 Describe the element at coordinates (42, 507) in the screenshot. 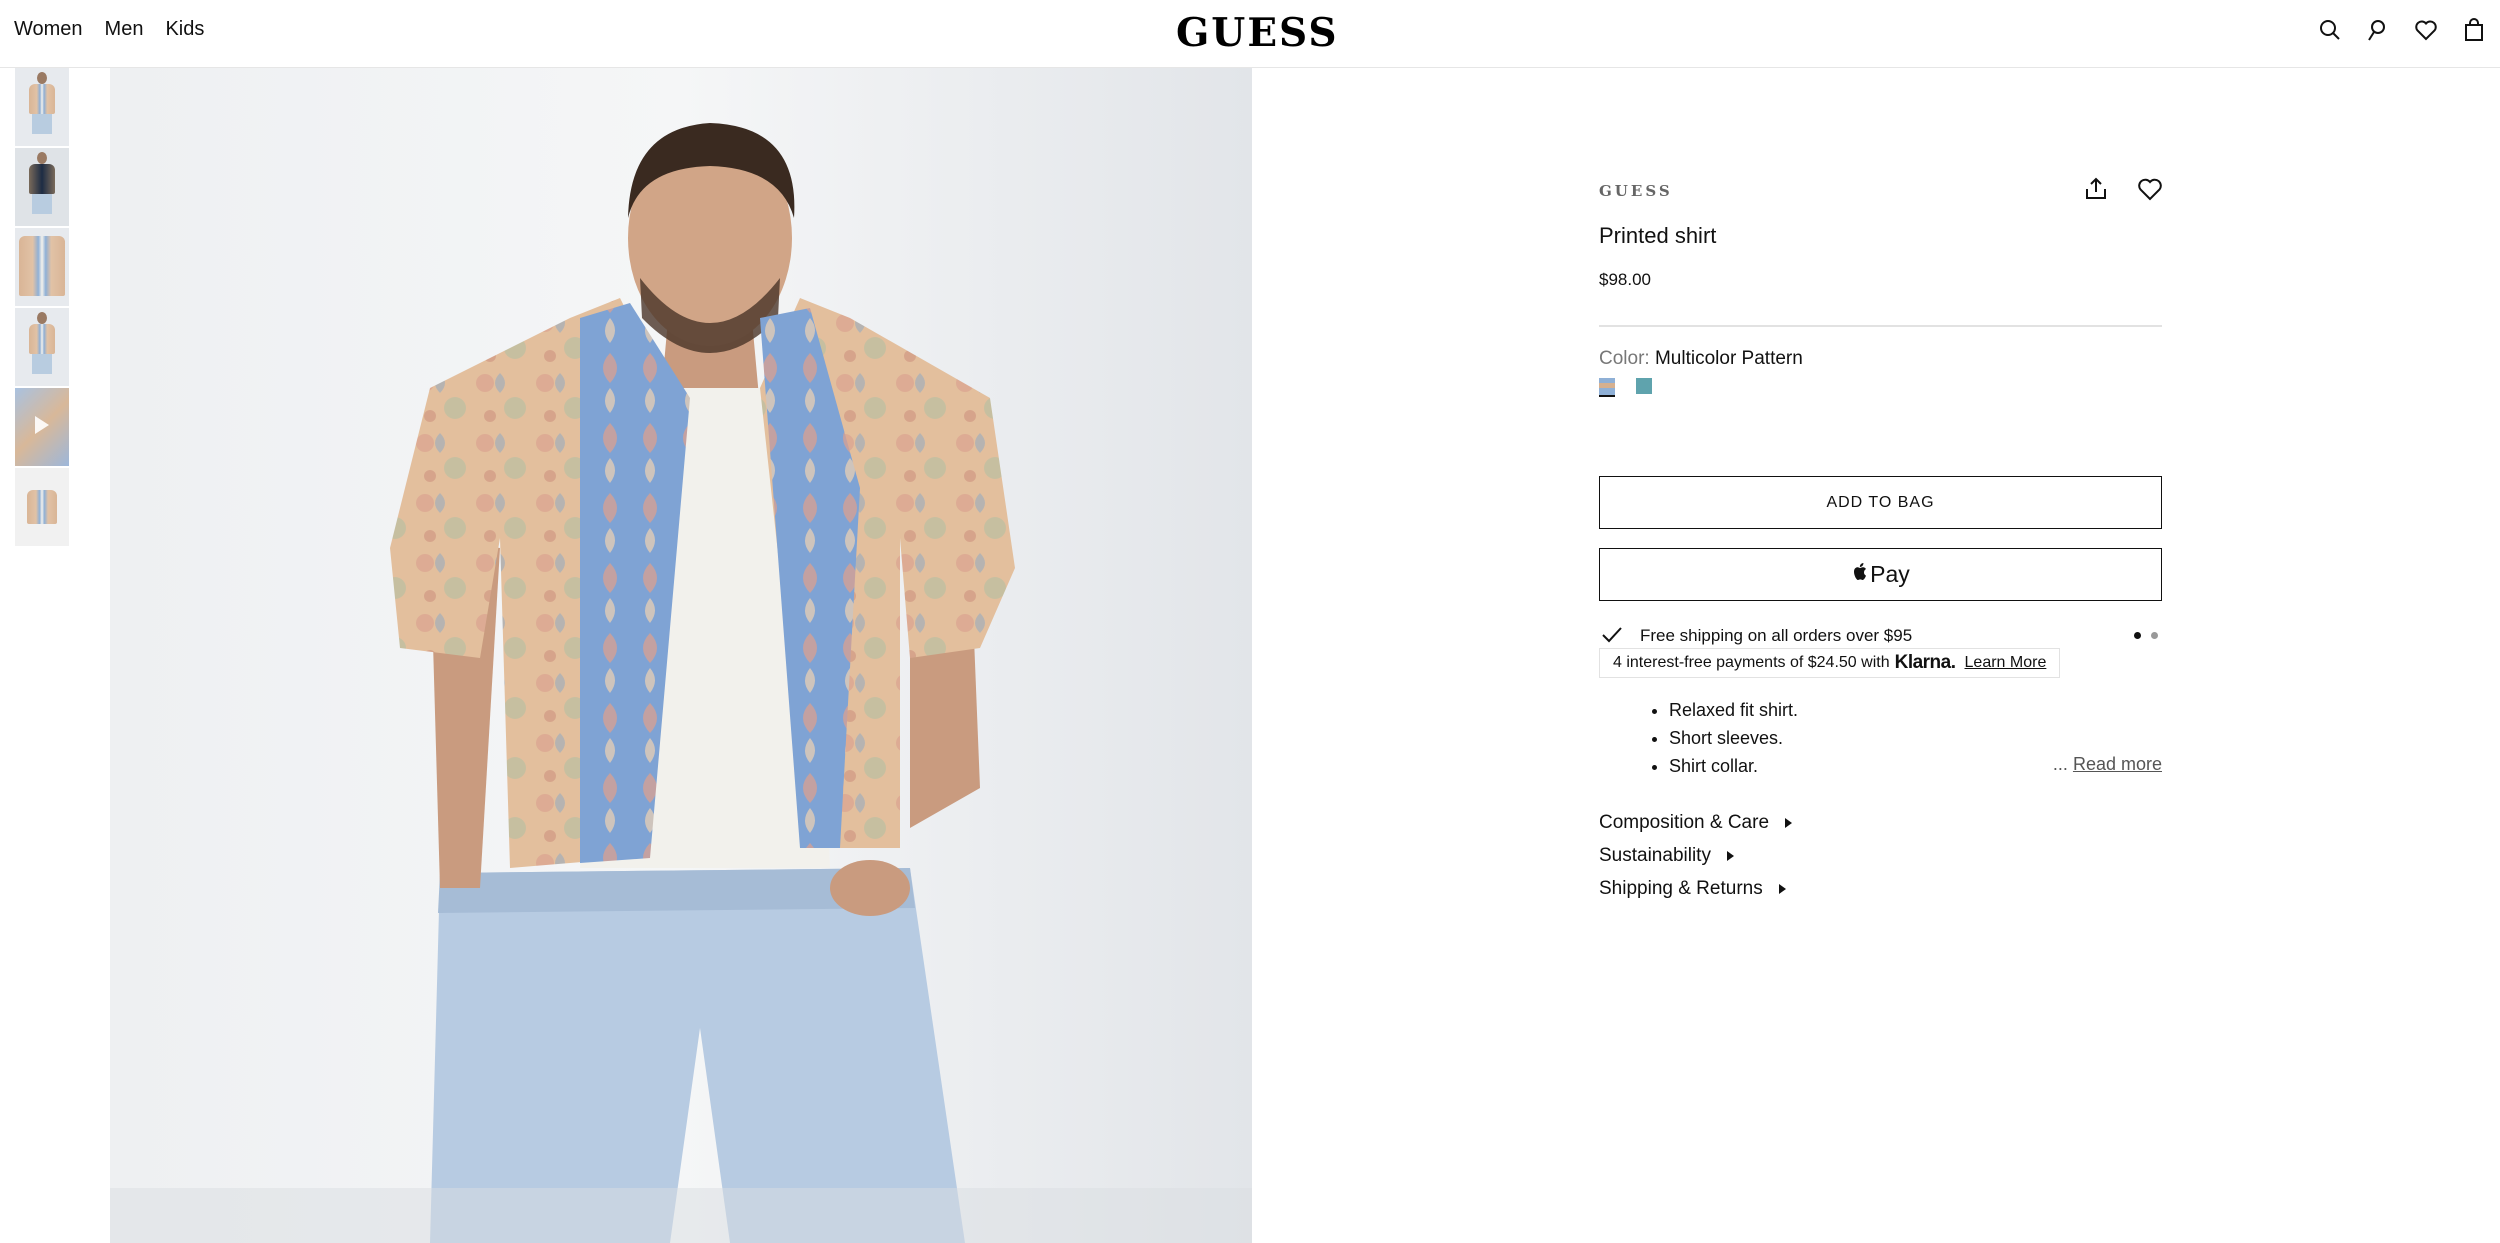

I see `thumbnail-flat` at that location.